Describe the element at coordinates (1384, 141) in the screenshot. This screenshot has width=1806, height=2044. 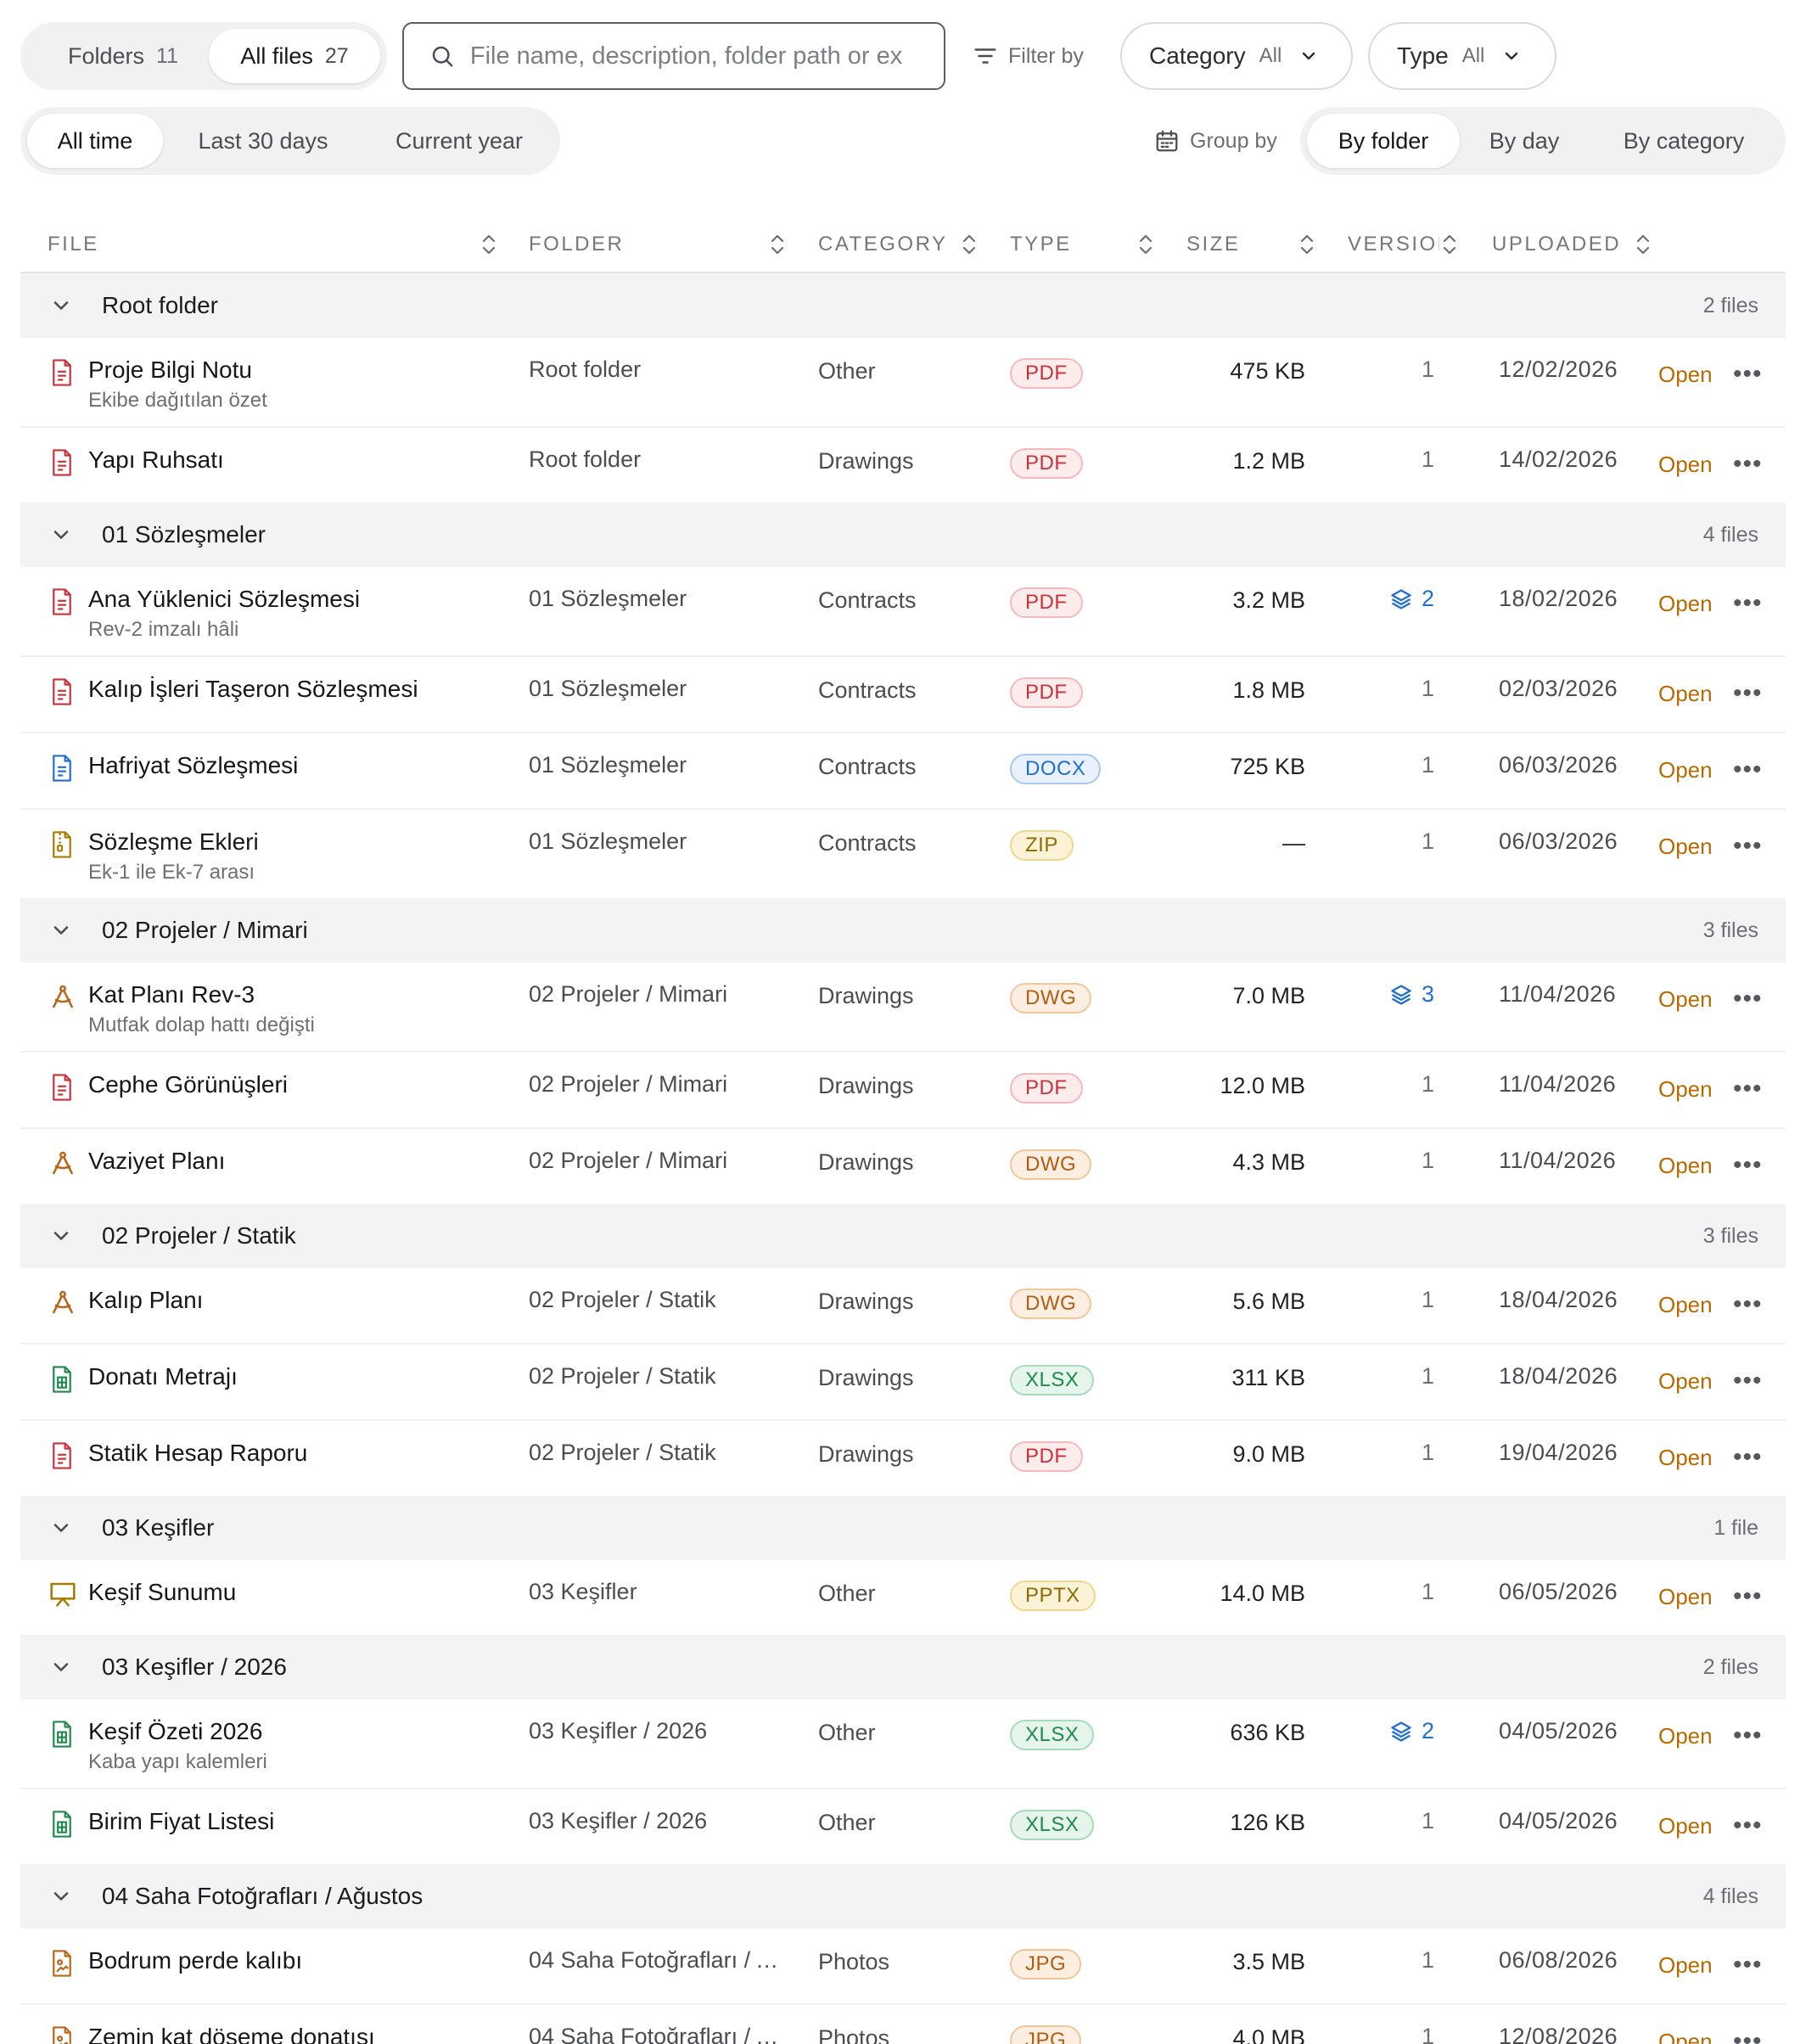
I see `group-by-folder: By folder` at that location.